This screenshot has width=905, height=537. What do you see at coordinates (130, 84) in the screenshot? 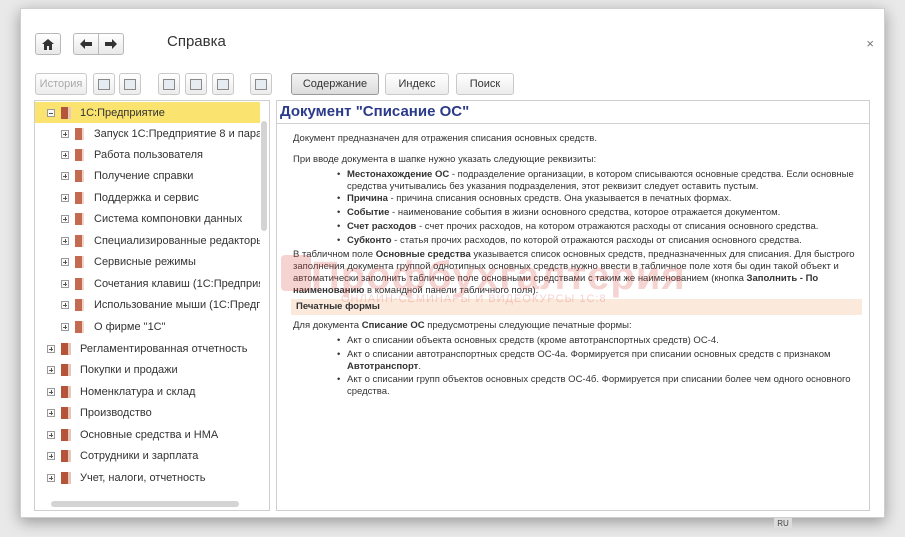
I see `layout-icon` at bounding box center [130, 84].